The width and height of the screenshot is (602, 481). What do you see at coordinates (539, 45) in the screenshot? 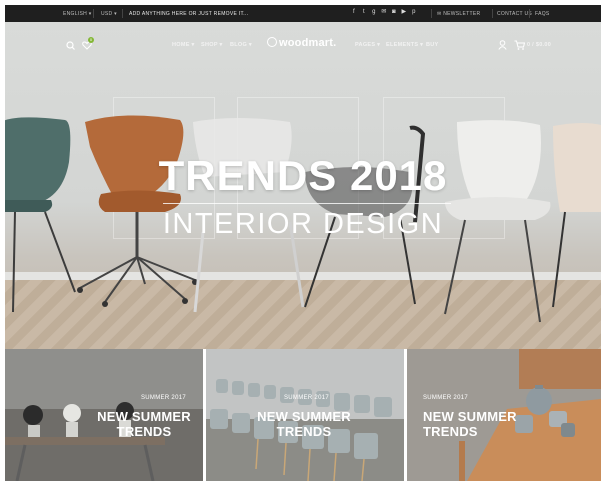
I see `cart-summary: 0 / $0.00` at bounding box center [539, 45].